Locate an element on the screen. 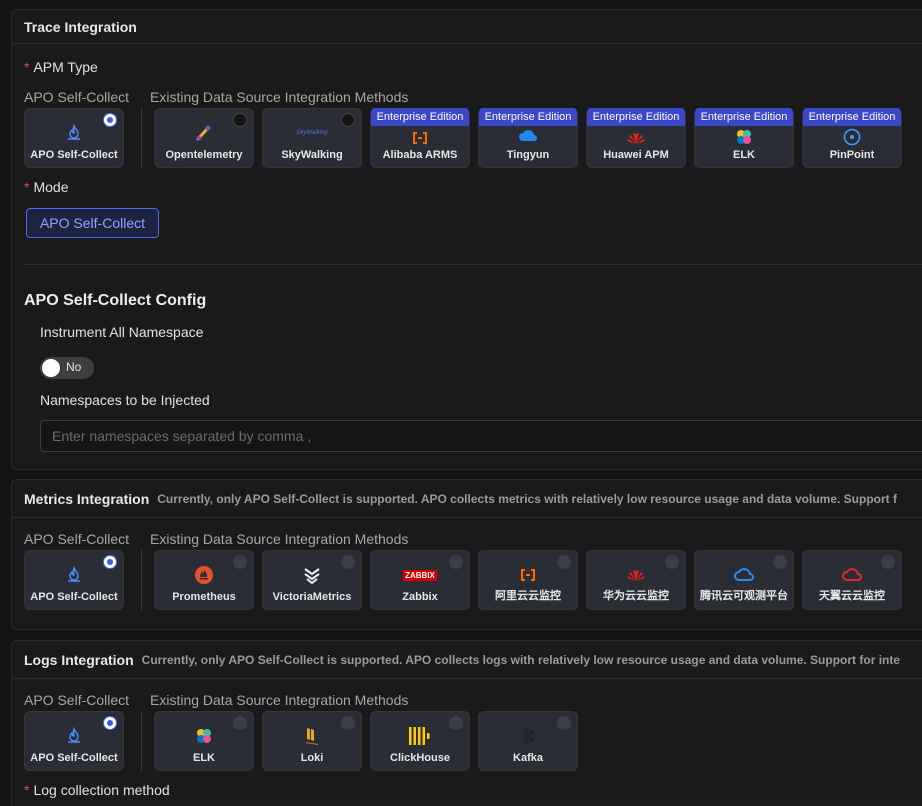  toggle-text: No is located at coordinates (74, 367).